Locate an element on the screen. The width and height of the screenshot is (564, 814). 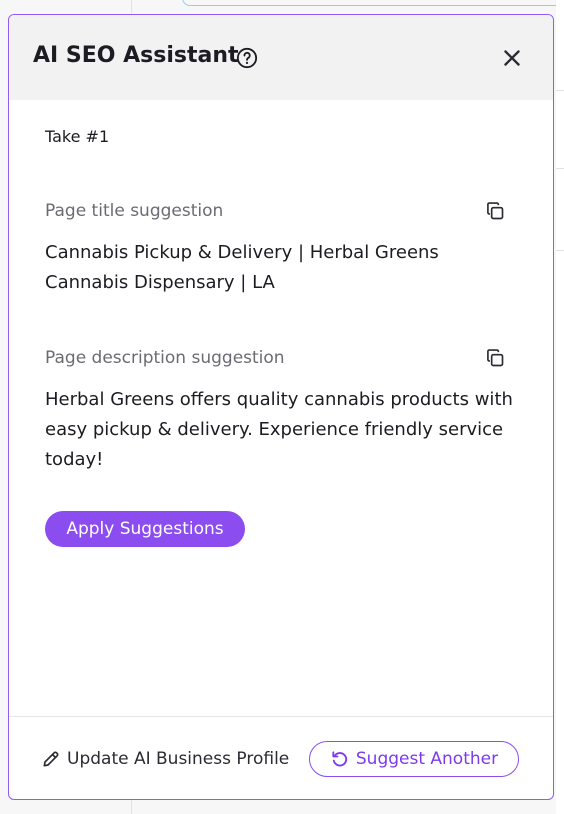
update-business-profile-link: Update AI Business Profile is located at coordinates (165, 759).